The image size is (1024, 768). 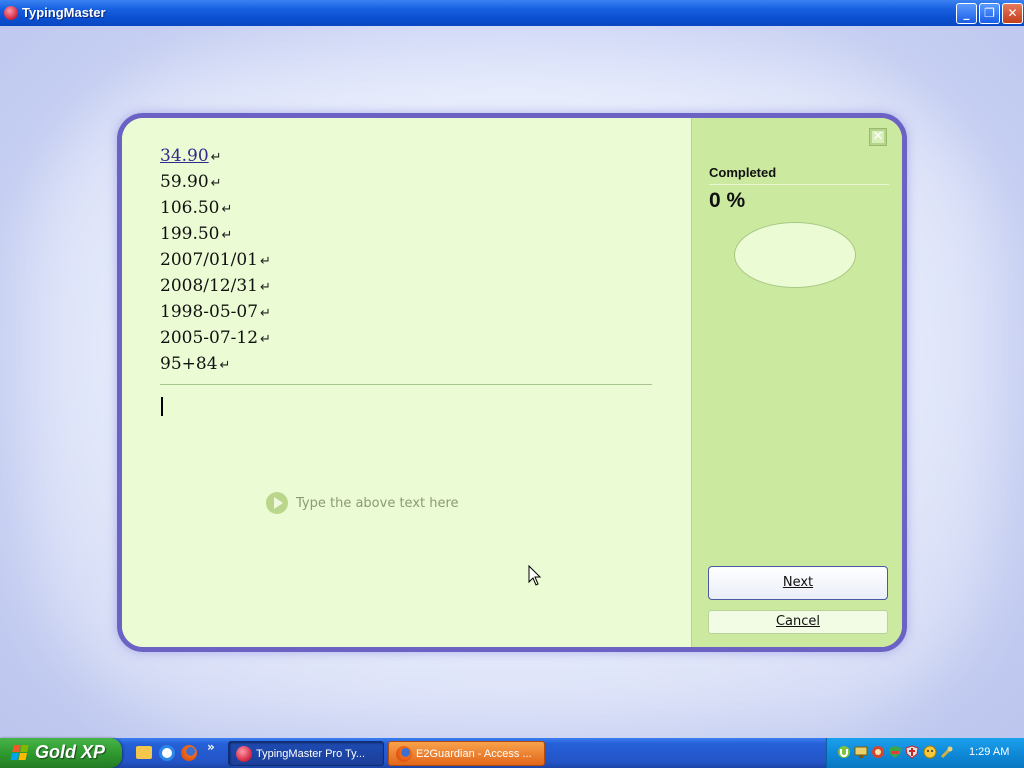 I want to click on title-bar: TypingMaster _ ❐ ✕, so click(x=512, y=13).